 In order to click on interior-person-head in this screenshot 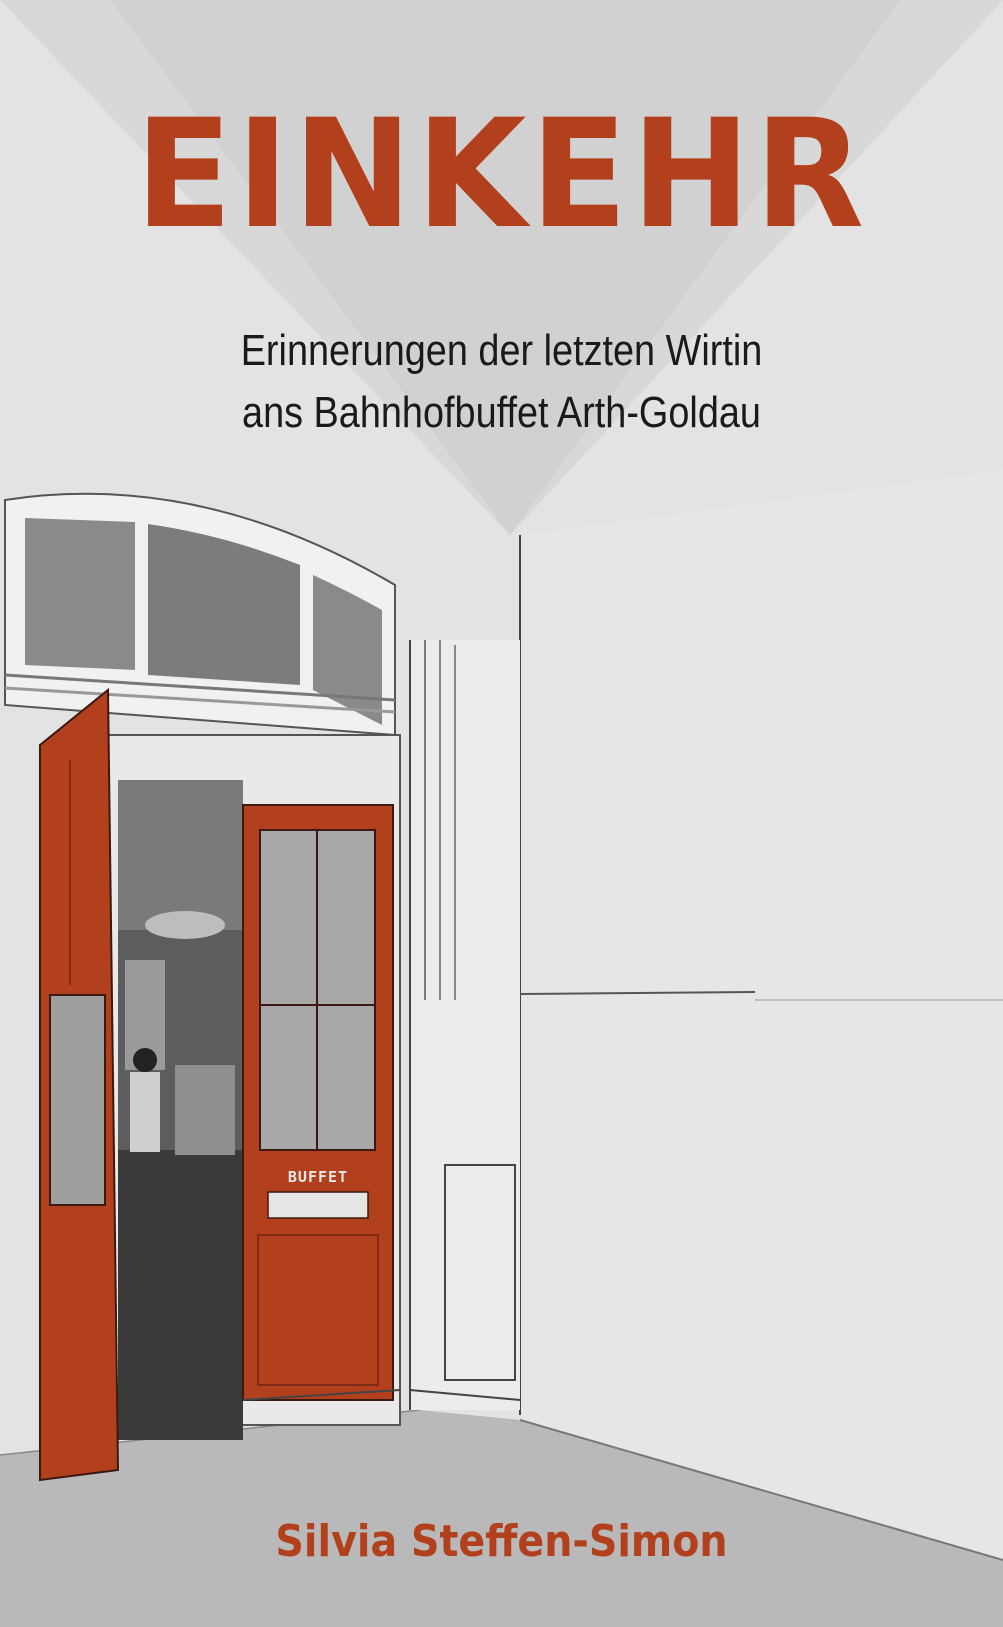, I will do `click(145, 1060)`.